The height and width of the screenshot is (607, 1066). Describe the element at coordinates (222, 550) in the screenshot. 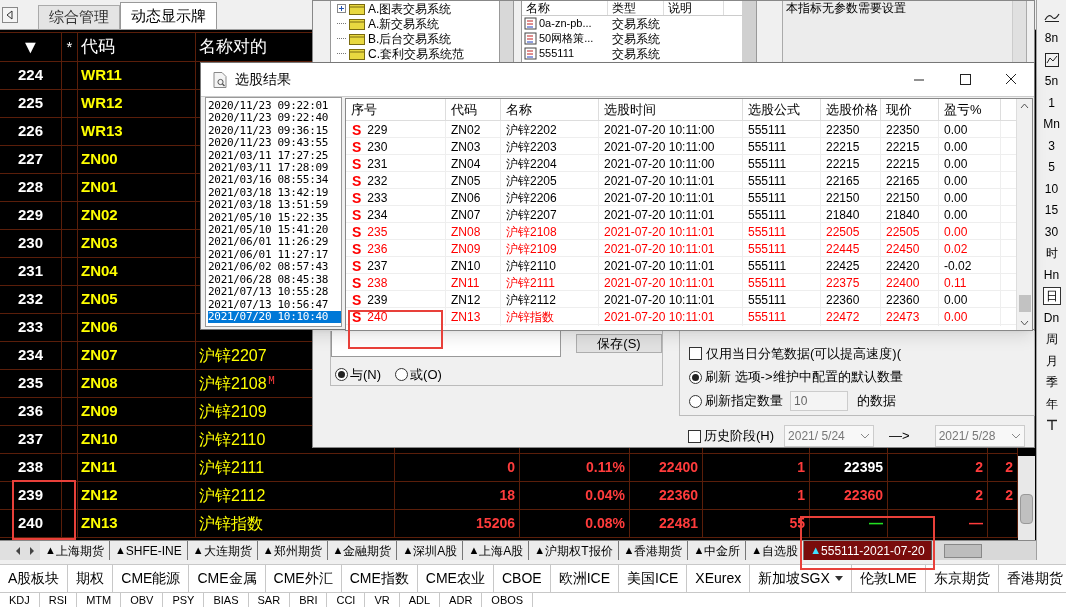

I see `sheet-tab: ▲大连期货` at that location.